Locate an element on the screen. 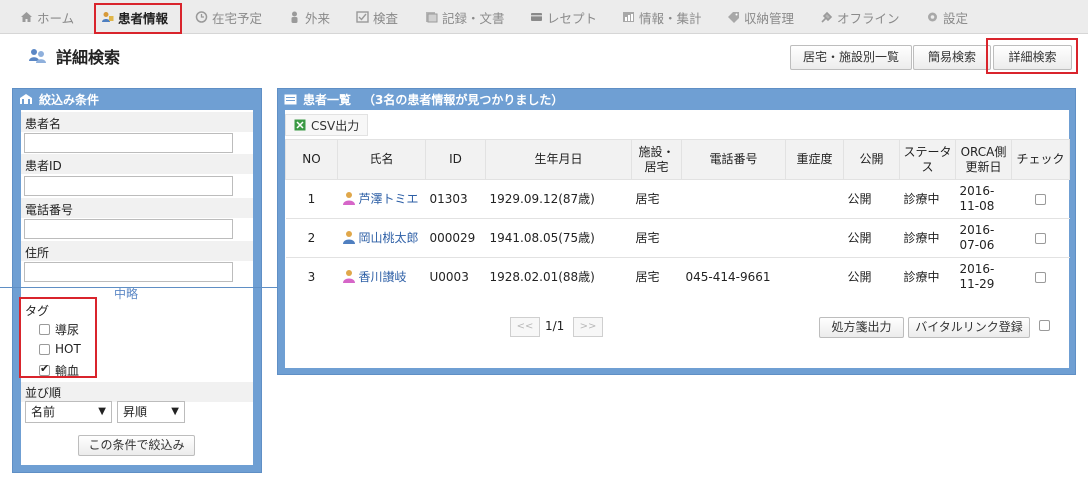 The height and width of the screenshot is (481, 1088). phone-input is located at coordinates (128, 229).